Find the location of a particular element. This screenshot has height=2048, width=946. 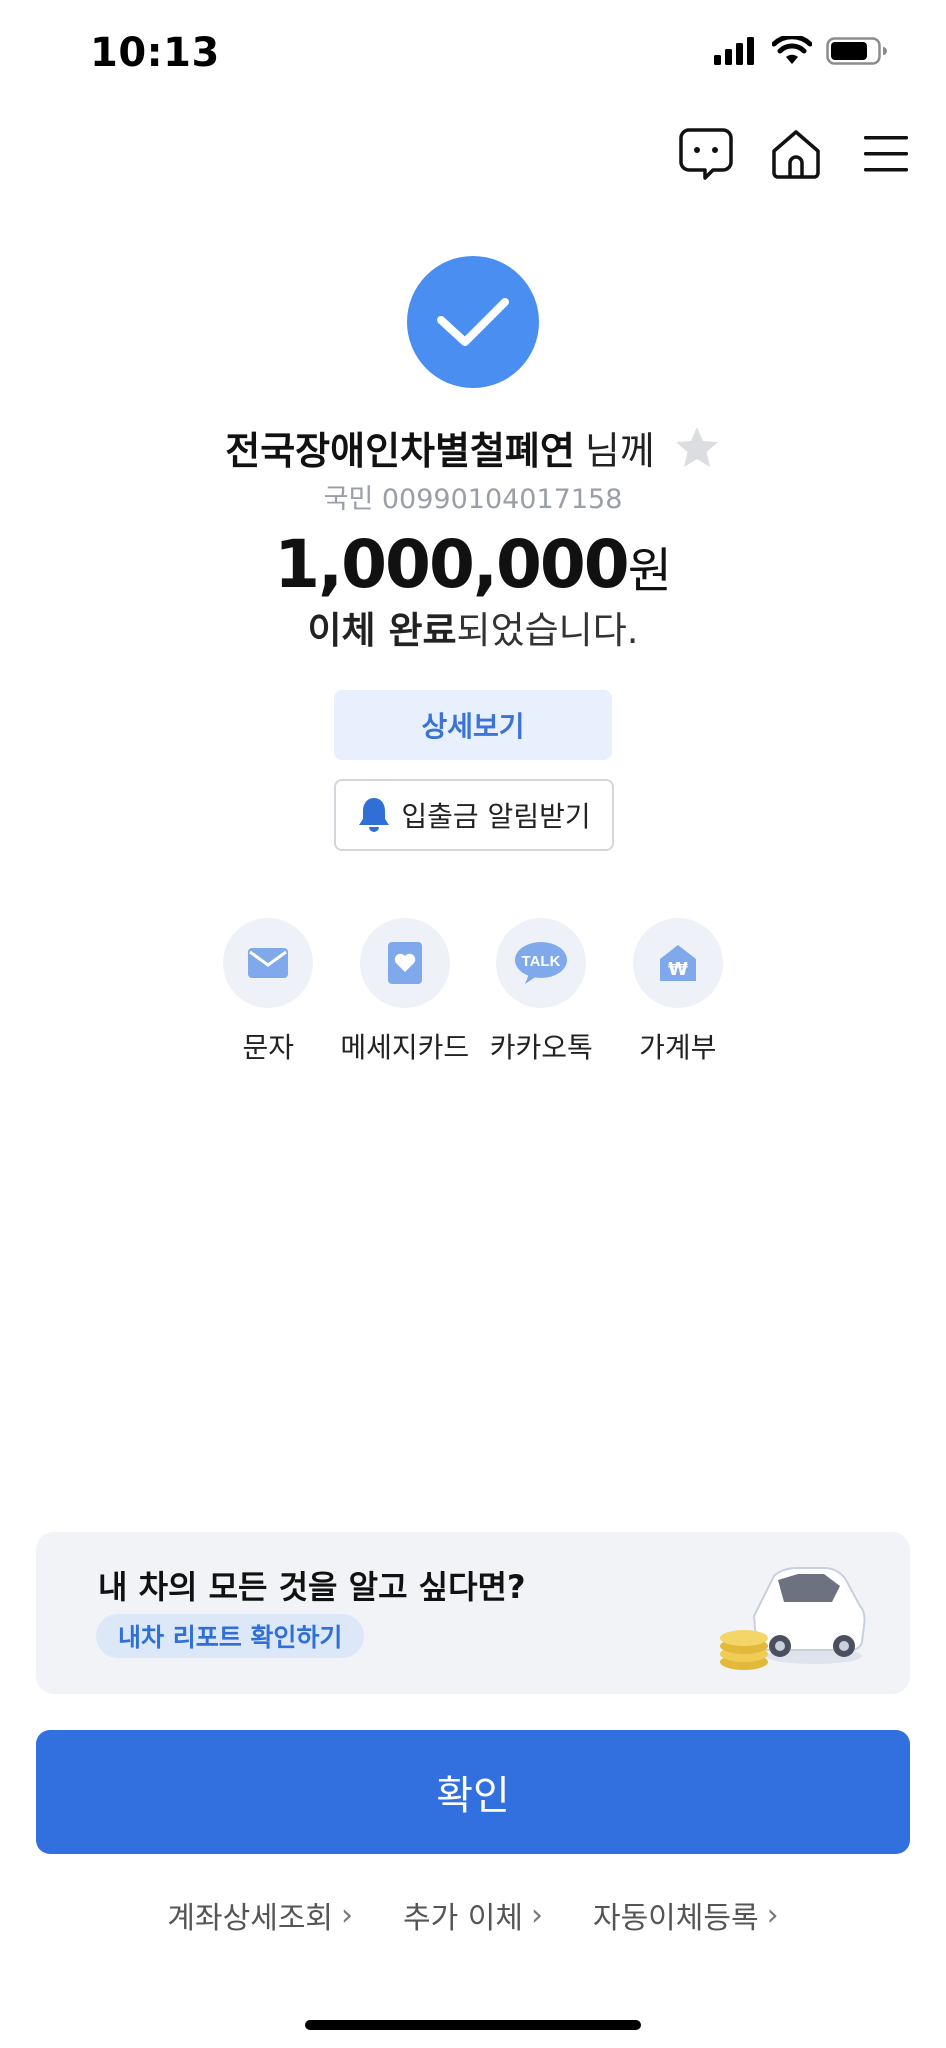

mail-icon is located at coordinates (268, 963).